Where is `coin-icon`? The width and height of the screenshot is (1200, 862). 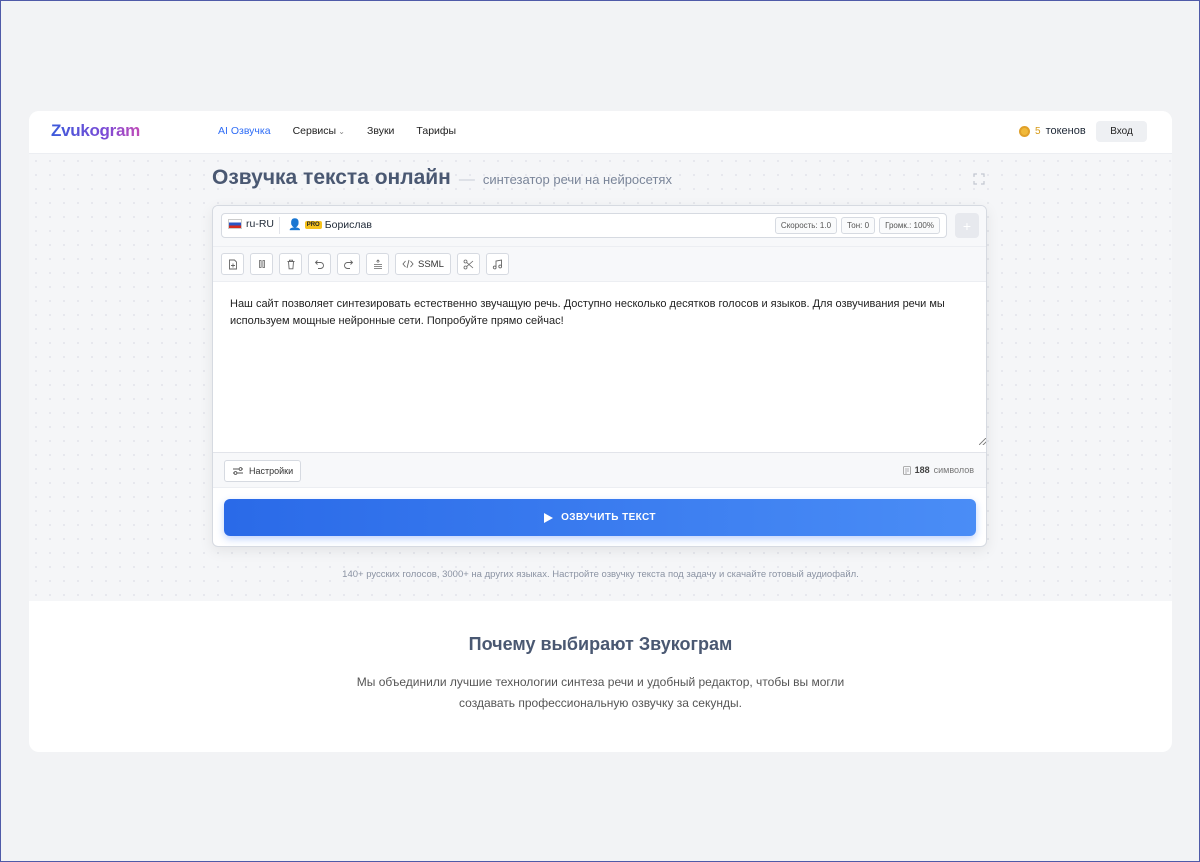
coin-icon is located at coordinates (1024, 131).